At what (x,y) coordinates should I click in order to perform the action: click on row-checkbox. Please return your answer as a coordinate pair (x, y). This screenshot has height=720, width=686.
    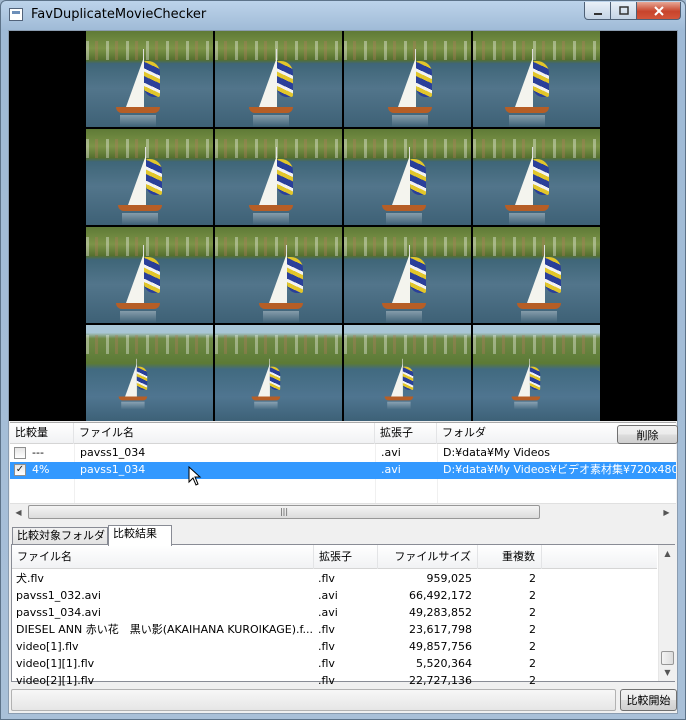
    Looking at the image, I should click on (20, 453).